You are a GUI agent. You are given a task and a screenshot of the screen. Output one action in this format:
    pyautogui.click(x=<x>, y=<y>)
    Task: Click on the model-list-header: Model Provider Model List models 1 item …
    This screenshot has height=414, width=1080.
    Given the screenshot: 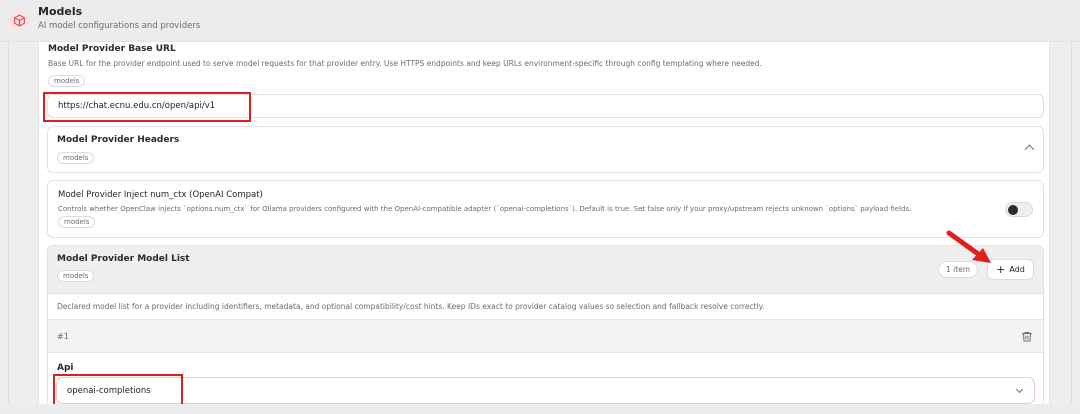 What is the action you would take?
    pyautogui.click(x=545, y=270)
    